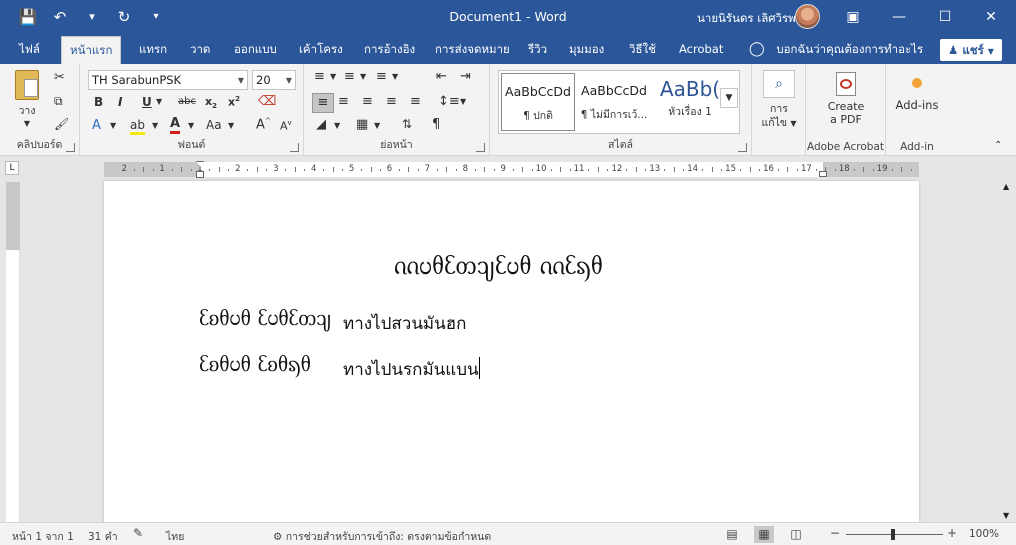 The image size is (1016, 545). Describe the element at coordinates (836, 49) in the screenshot. I see `tell-me-search: ◯ บอกฉันว่าคุณต้องการทำอะไร` at that location.